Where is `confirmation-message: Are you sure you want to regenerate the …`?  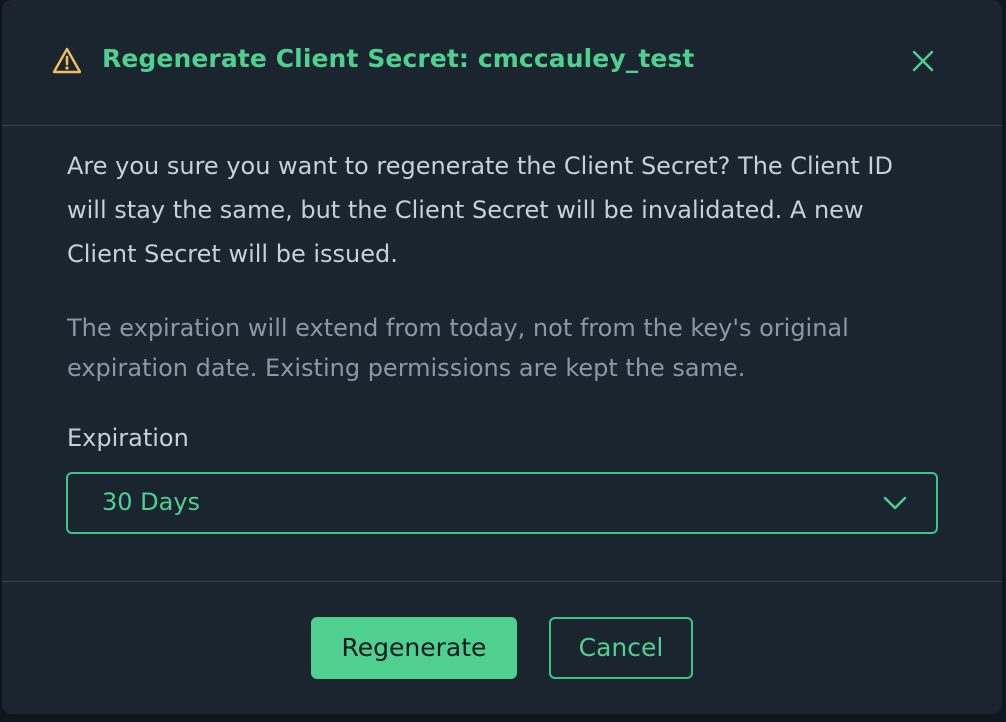
confirmation-message: Are you sure you want to regenerate the … is located at coordinates (480, 210).